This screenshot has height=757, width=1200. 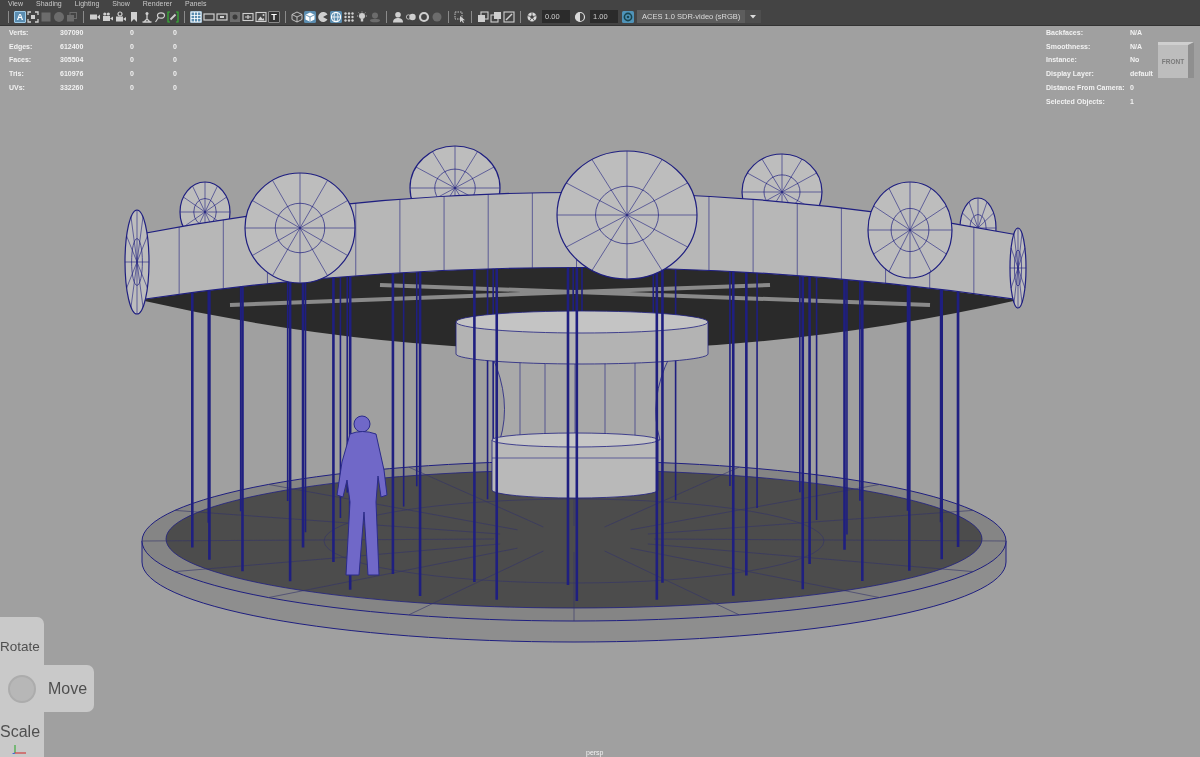 I want to click on magnifier-icon, so click(x=160, y=16).